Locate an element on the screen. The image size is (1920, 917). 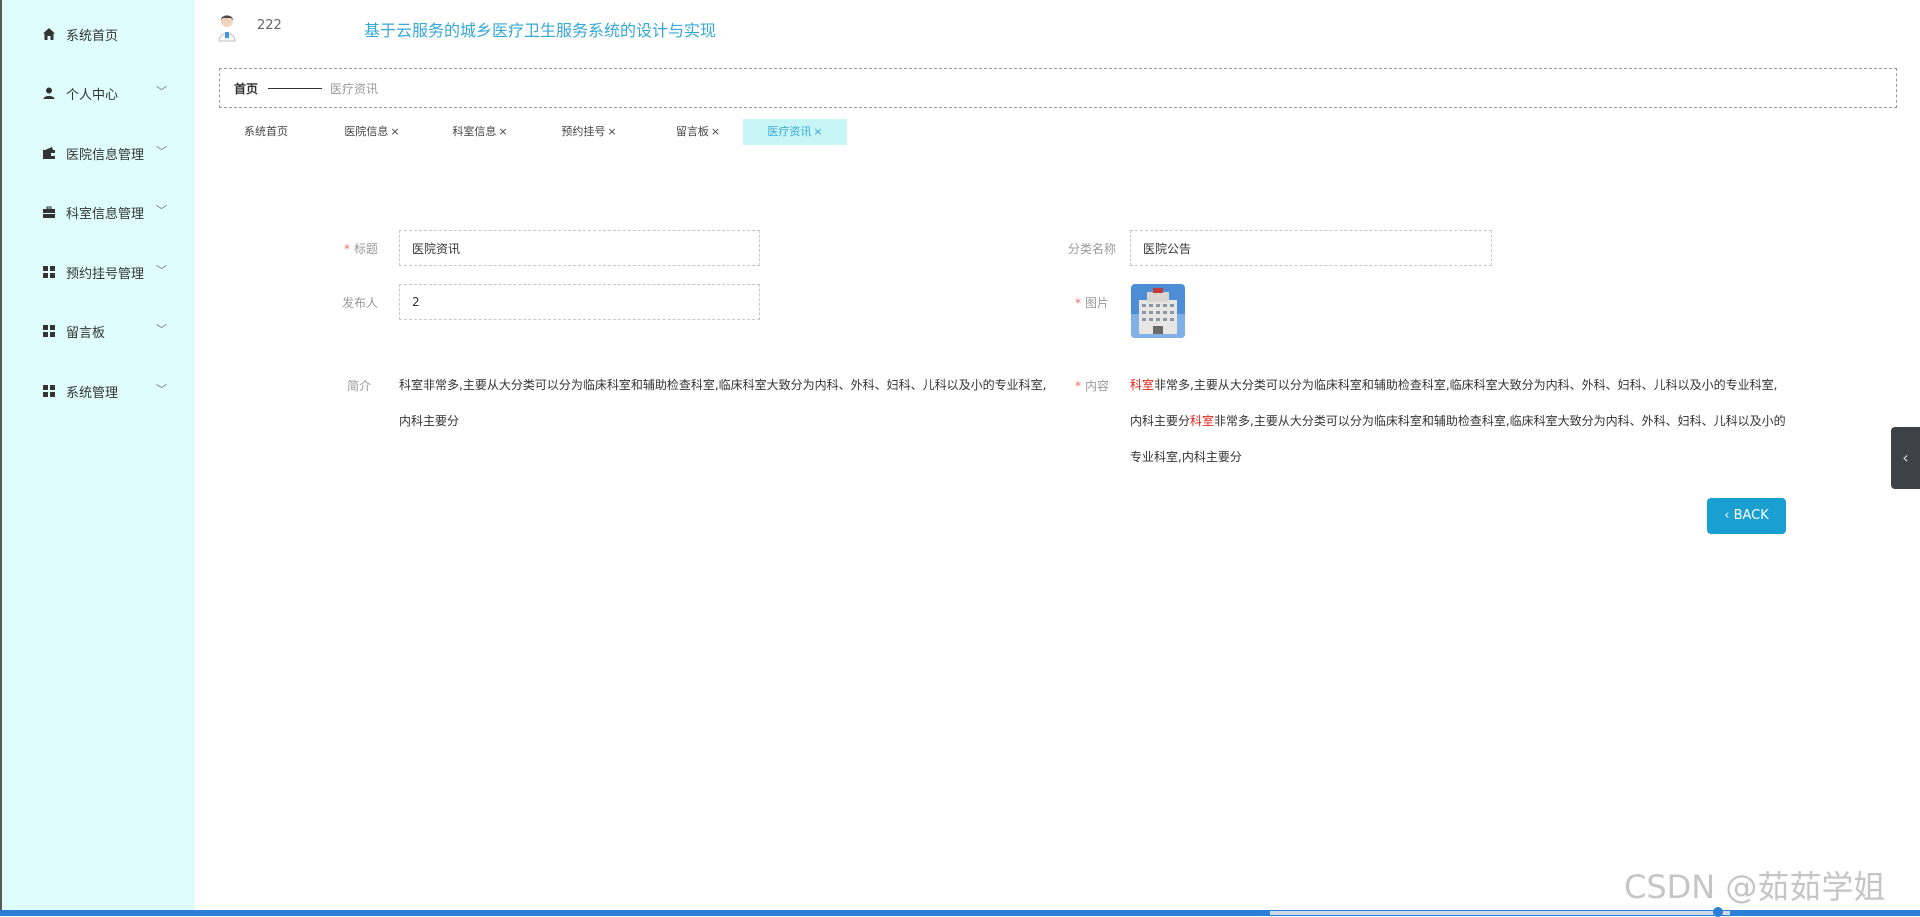
breadcrumb: 首页 医疗资讯 is located at coordinates (1058, 88).